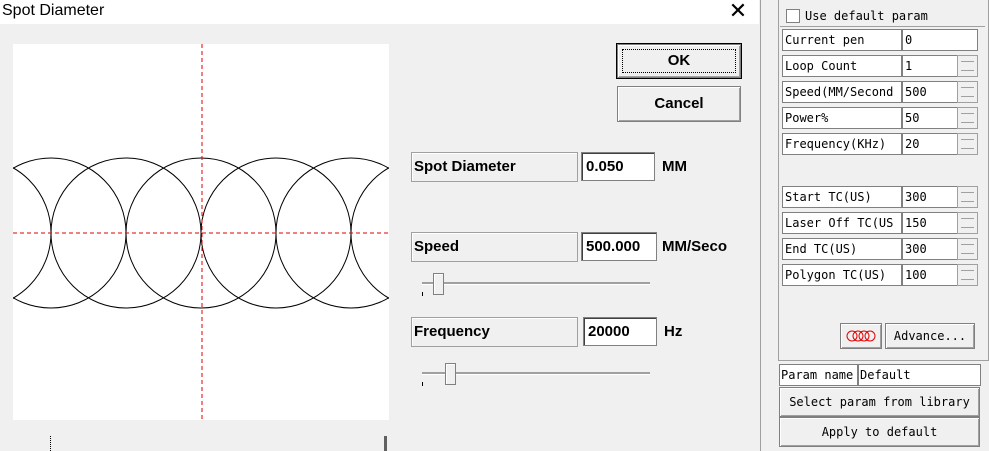 This screenshot has width=989, height=451. Describe the element at coordinates (866, 16) in the screenshot. I see `use-default-param-label: Use default param` at that location.